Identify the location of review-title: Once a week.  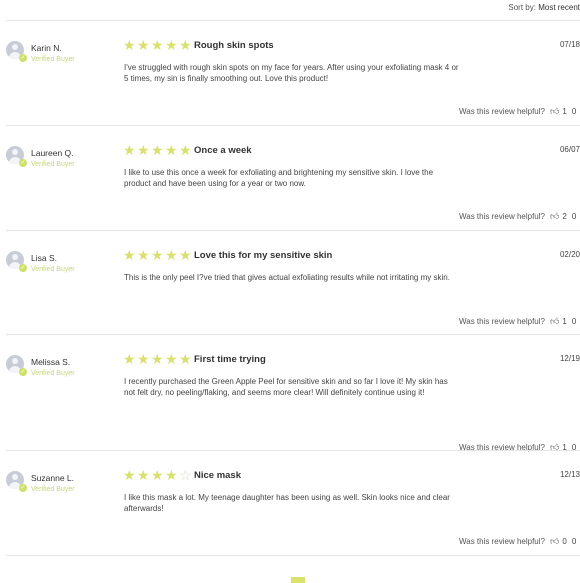
(223, 150).